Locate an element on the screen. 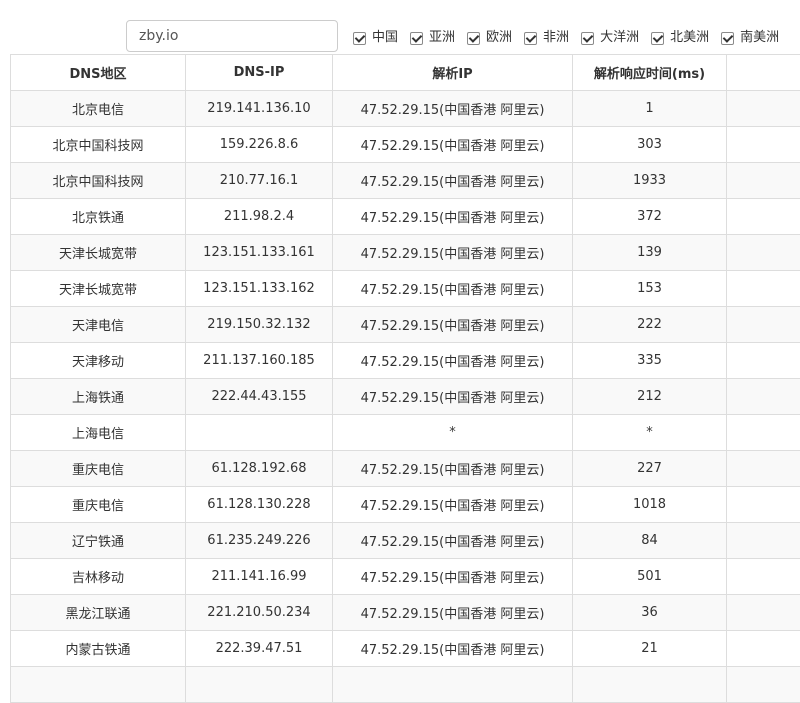 The width and height of the screenshot is (800, 703). cell-response-time: 153 is located at coordinates (650, 289).